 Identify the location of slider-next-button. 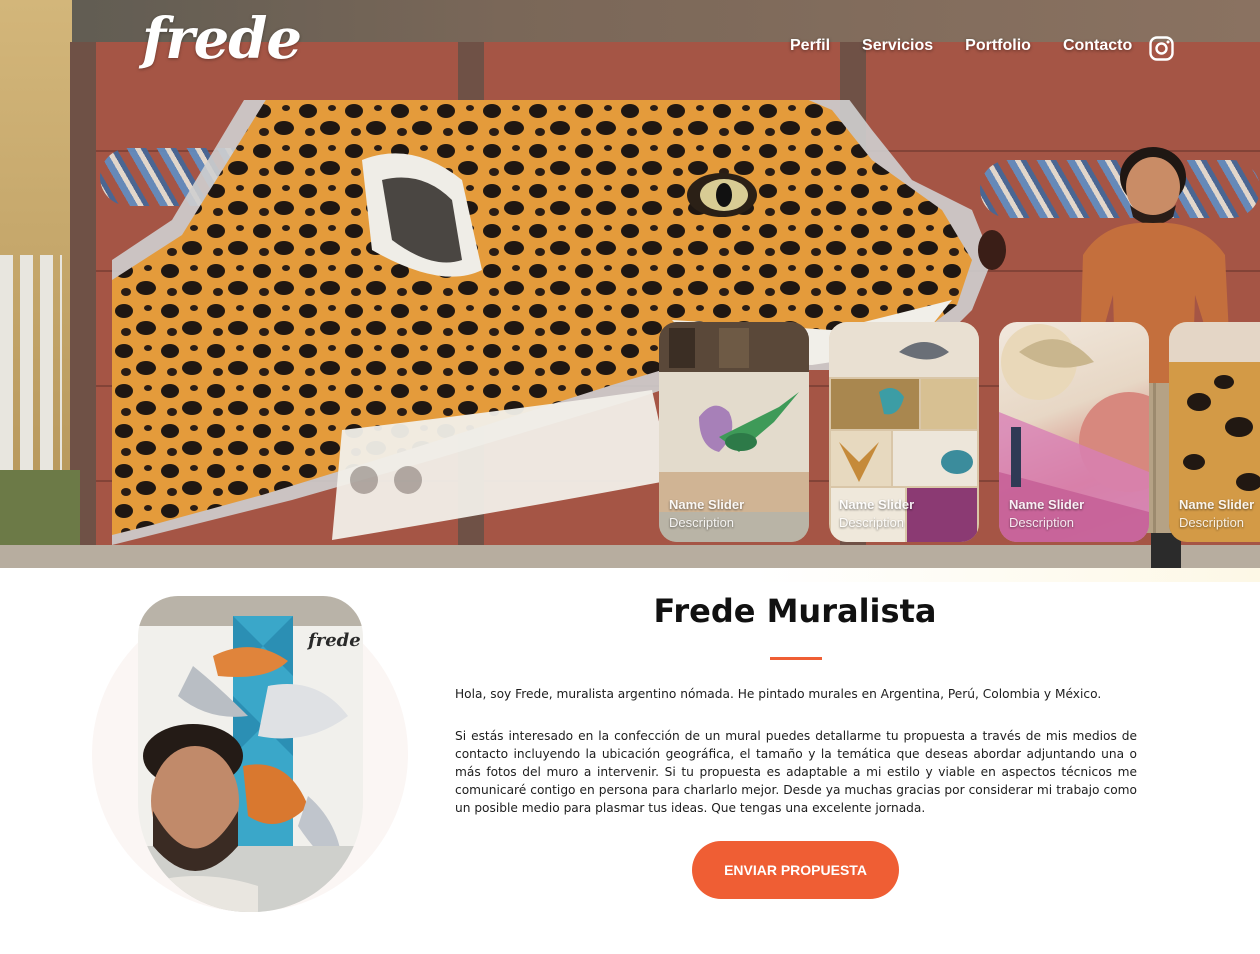
(408, 480).